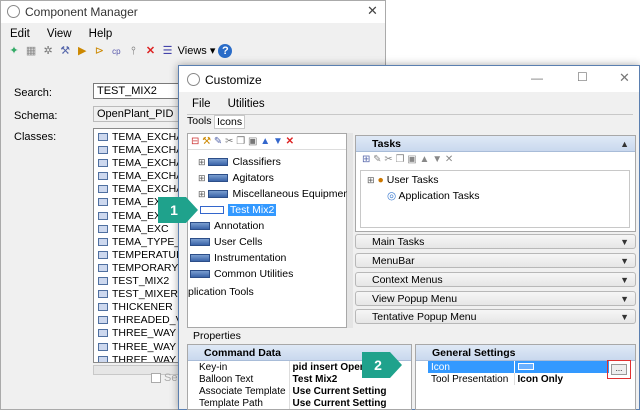 The height and width of the screenshot is (410, 640). What do you see at coordinates (267, 210) in the screenshot?
I see `tree-item-test-mix2: Test Mix2` at bounding box center [267, 210].